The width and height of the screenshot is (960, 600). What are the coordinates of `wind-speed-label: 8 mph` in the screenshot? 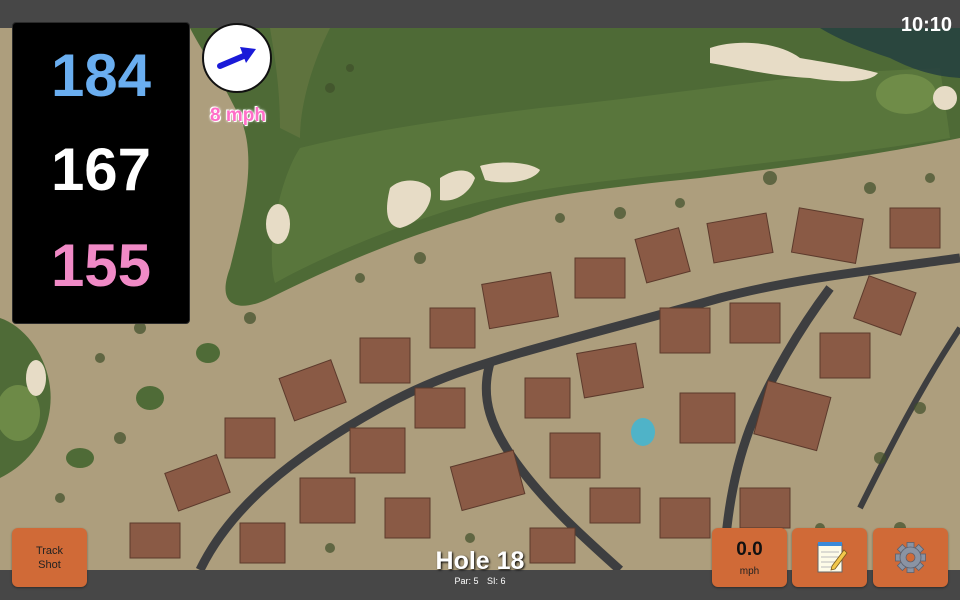 It's located at (238, 115).